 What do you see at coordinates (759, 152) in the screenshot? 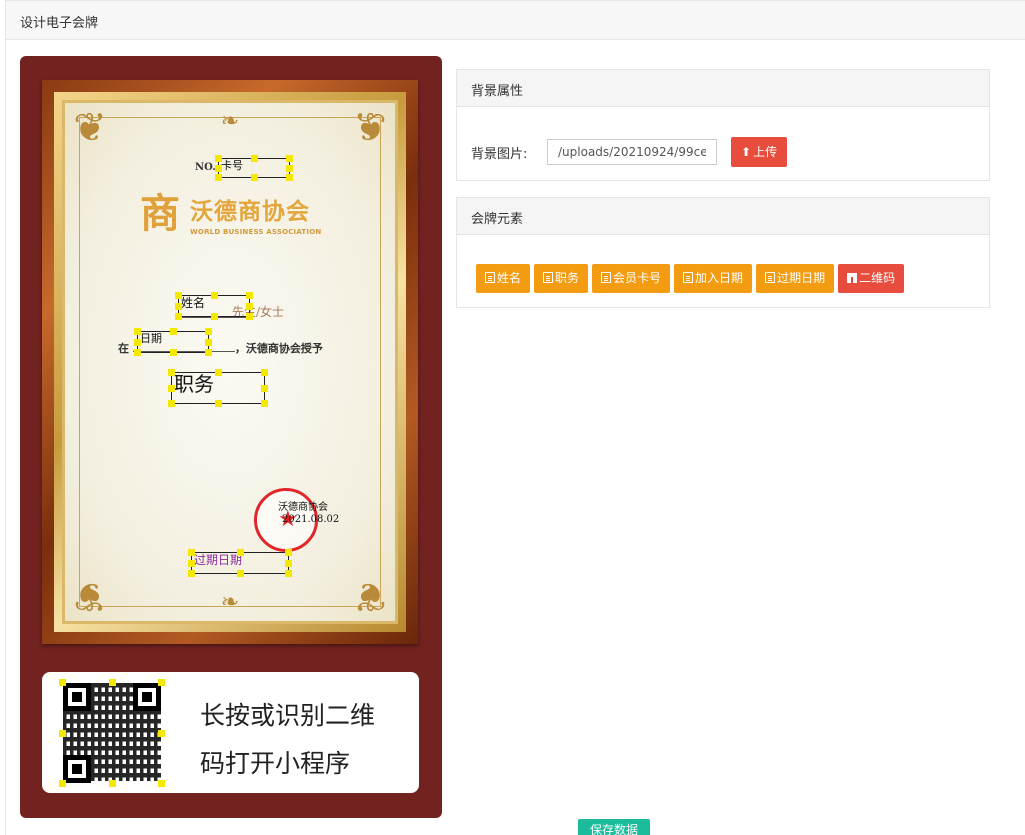
I see `upload-button: ⬆ 上传` at bounding box center [759, 152].